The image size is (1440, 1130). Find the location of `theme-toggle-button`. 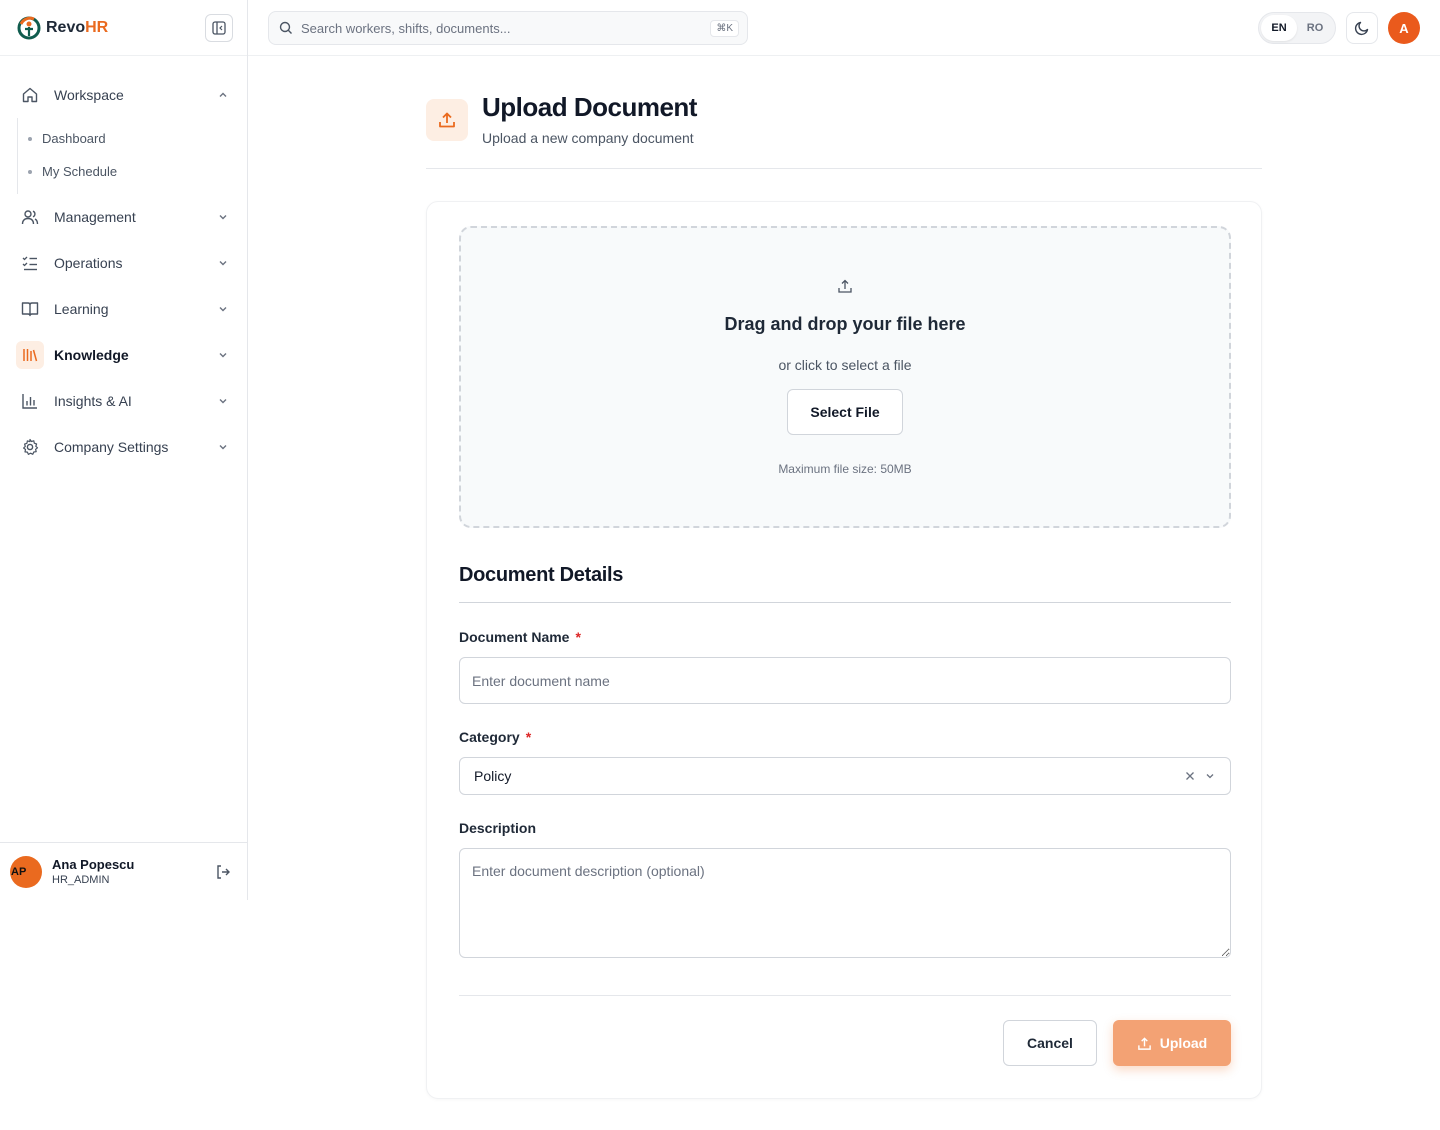

theme-toggle-button is located at coordinates (1362, 28).